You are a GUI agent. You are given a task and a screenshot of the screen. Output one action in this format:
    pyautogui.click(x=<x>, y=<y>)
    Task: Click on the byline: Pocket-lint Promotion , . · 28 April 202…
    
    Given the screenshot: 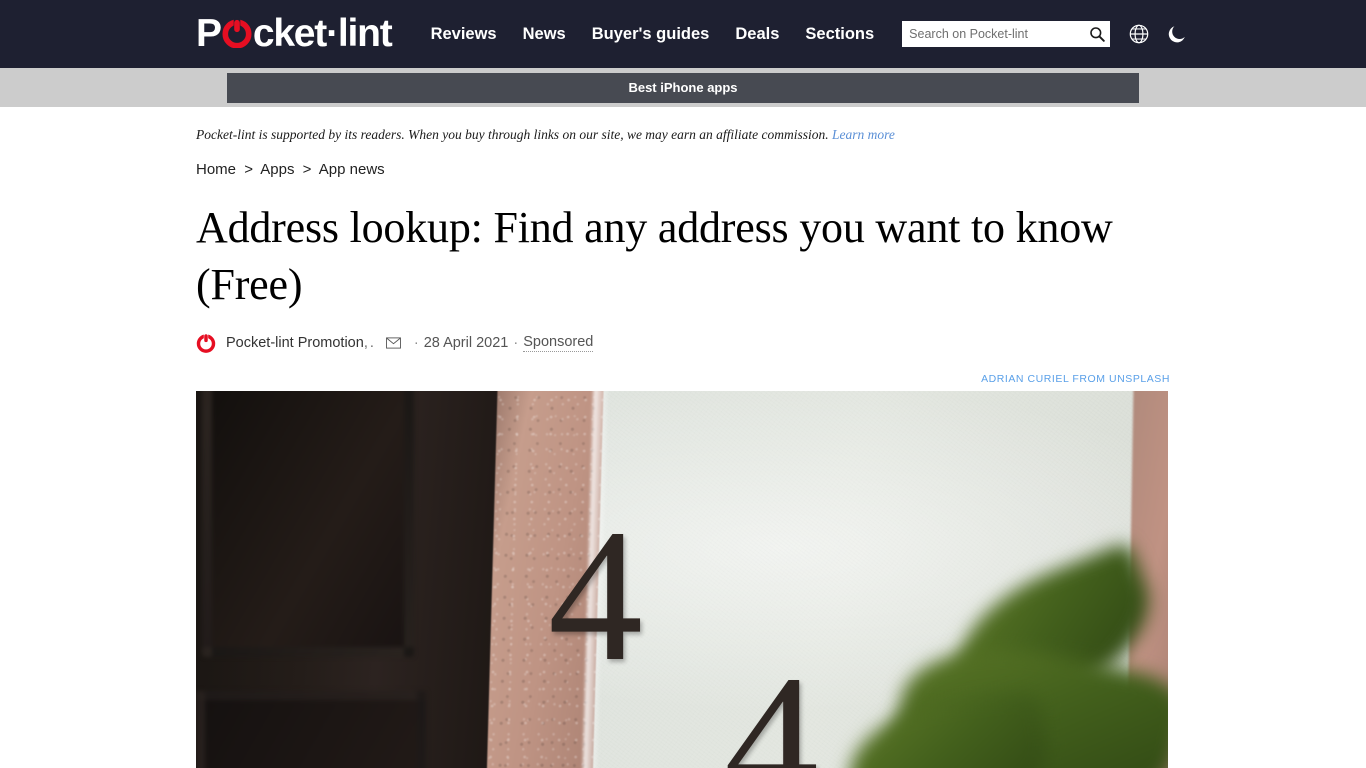 What is the action you would take?
    pyautogui.click(x=683, y=343)
    